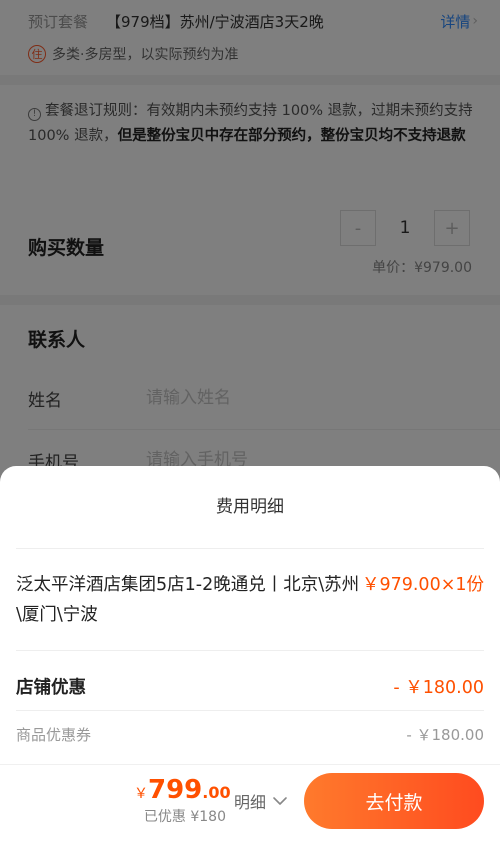 The height and width of the screenshot is (844, 500). I want to click on total-decimal: .00, so click(216, 792).